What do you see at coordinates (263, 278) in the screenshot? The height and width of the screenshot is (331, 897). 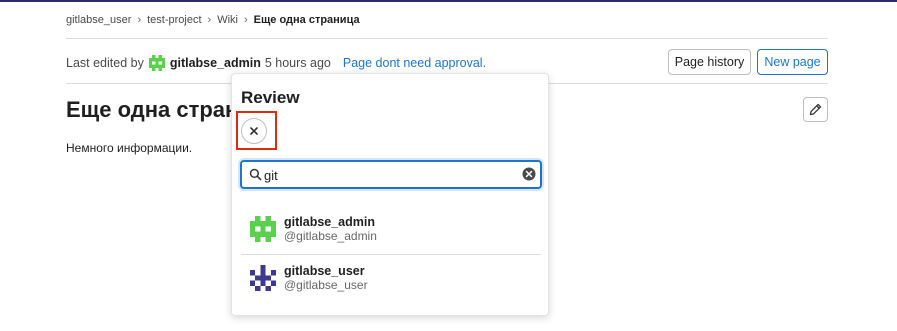 I see `identicon-purple-avatar` at bounding box center [263, 278].